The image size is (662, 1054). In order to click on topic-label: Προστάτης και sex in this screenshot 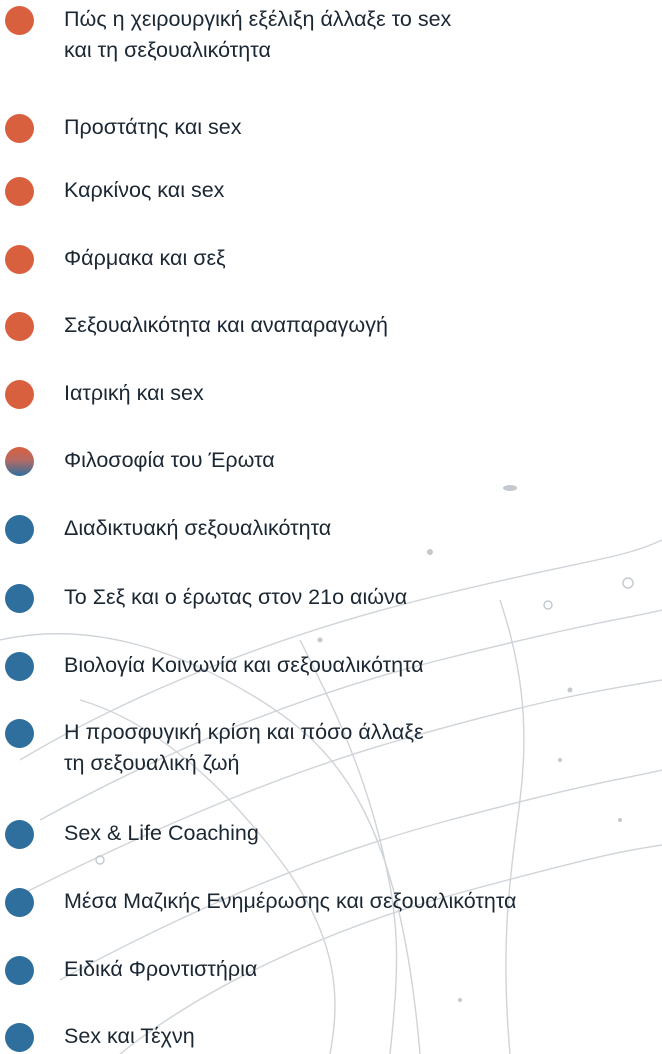, I will do `click(153, 127)`.